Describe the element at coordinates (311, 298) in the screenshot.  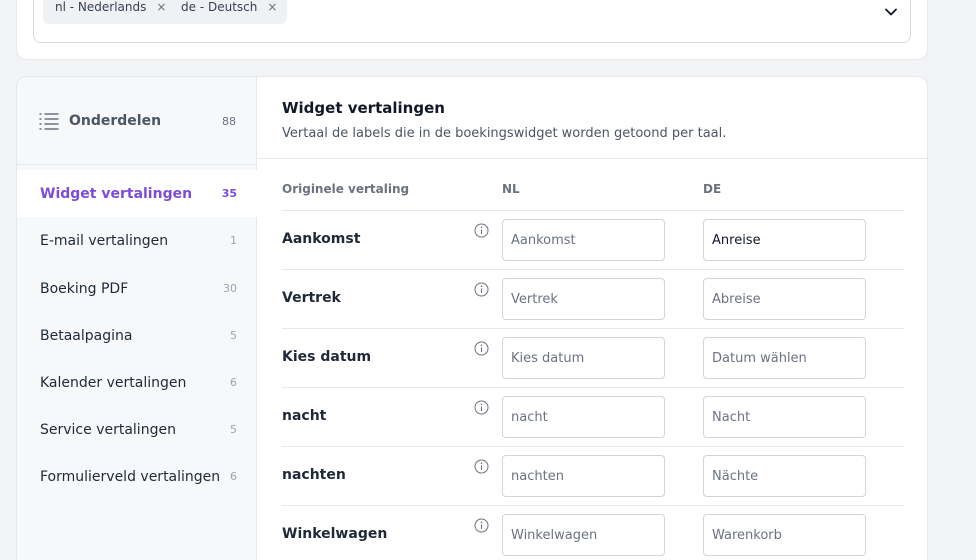
I see `row-label: Vertrek` at that location.